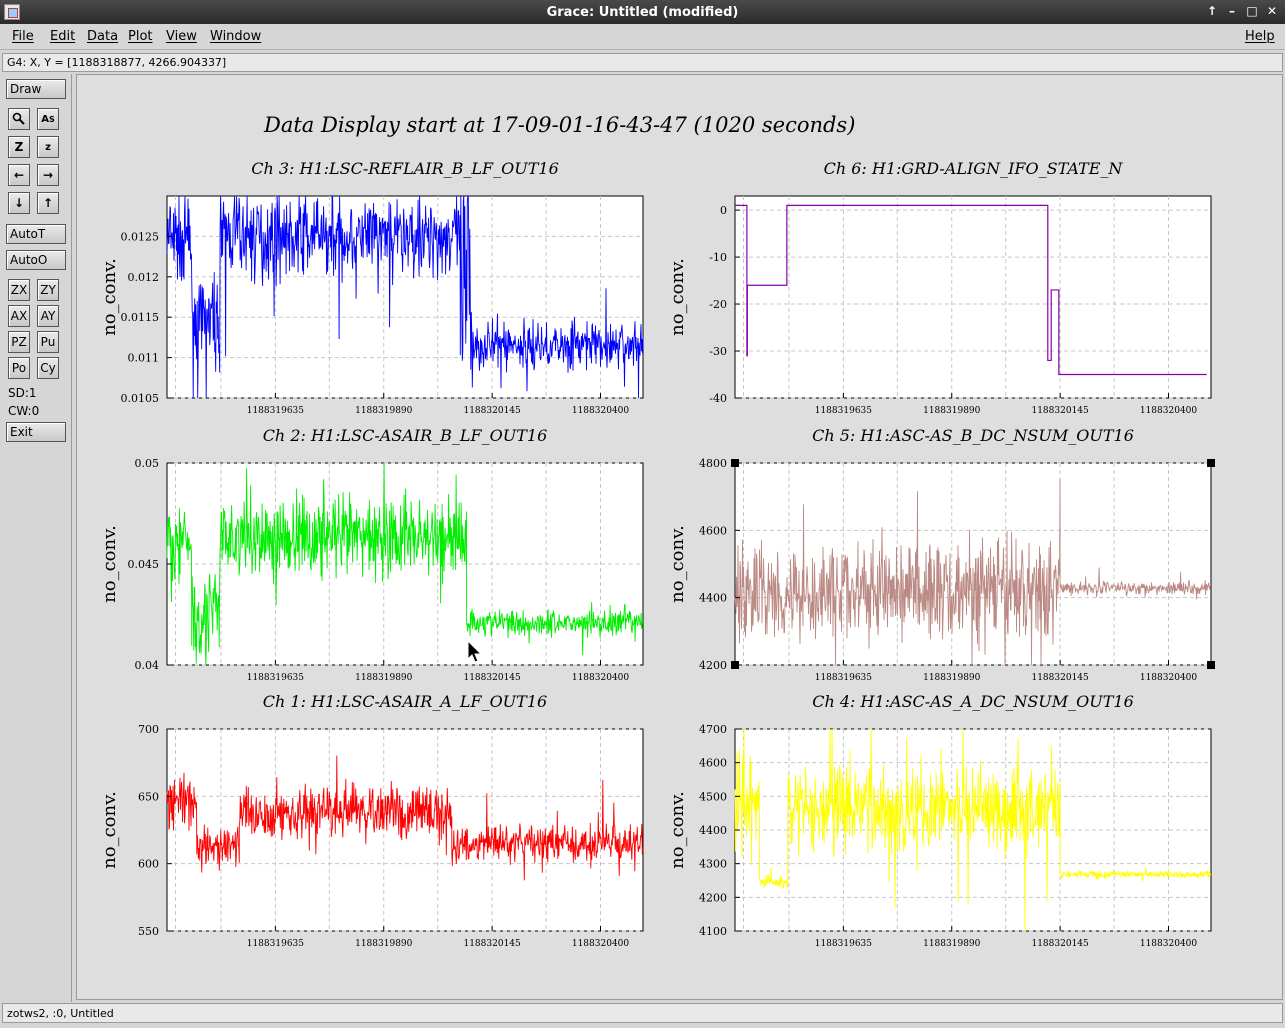  Describe the element at coordinates (36, 432) in the screenshot. I see `exit-button: Exit` at that location.